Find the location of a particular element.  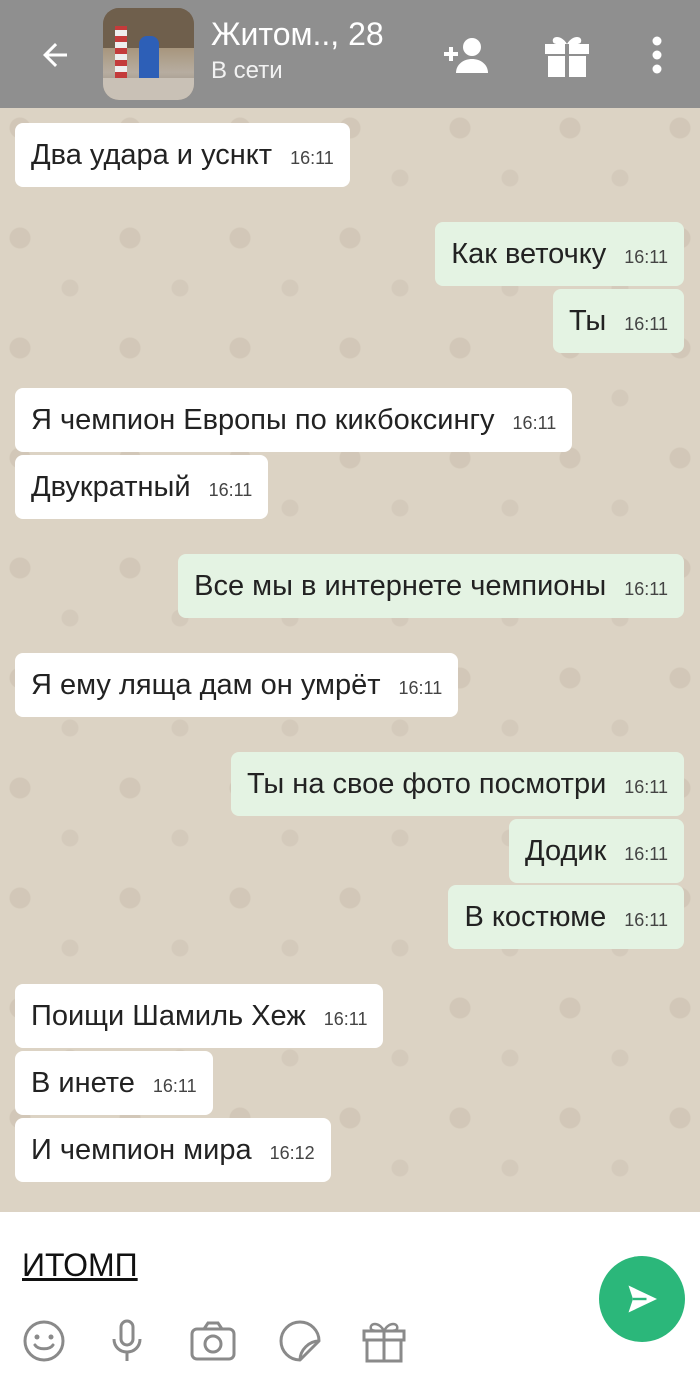

send-icon is located at coordinates (642, 1299).